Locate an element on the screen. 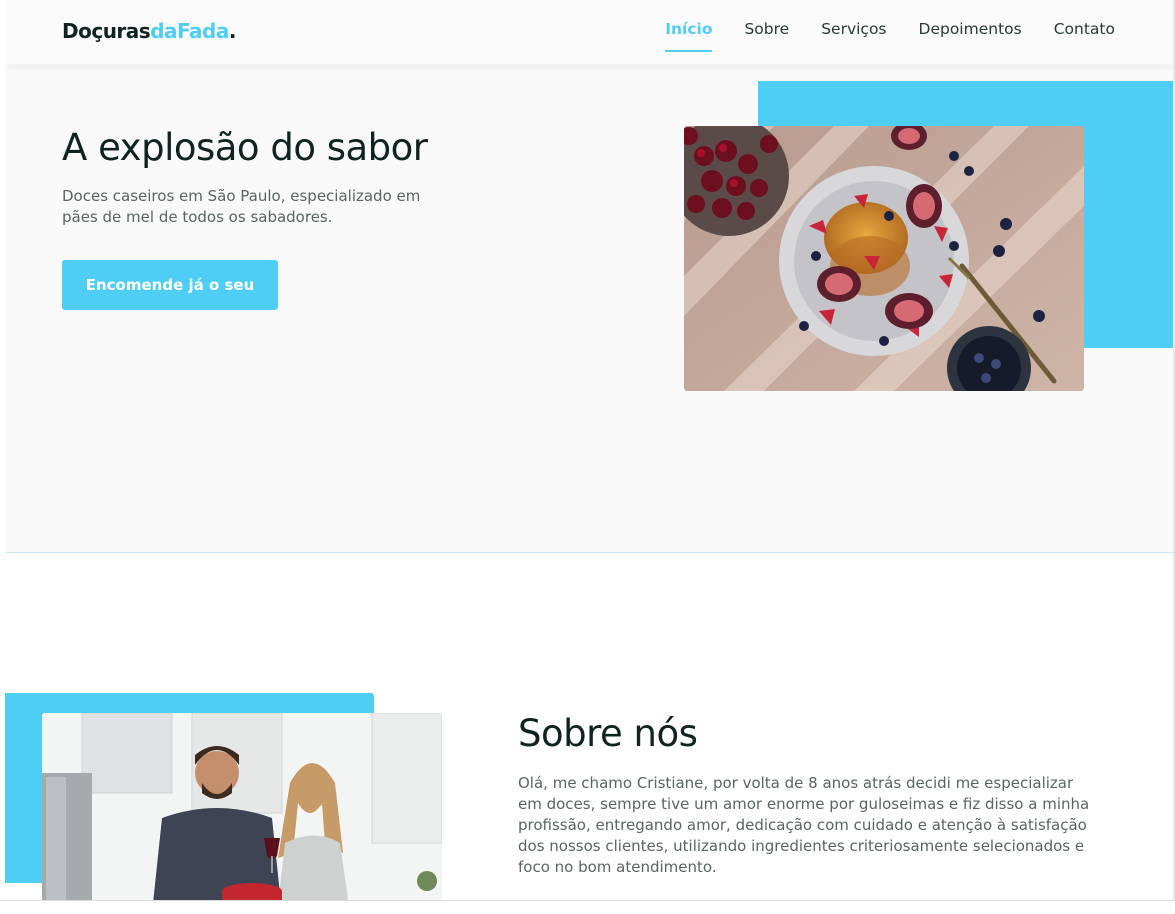 Image resolution: width=1175 pixels, height=914 pixels. hero-dessert-photo is located at coordinates (884, 258).